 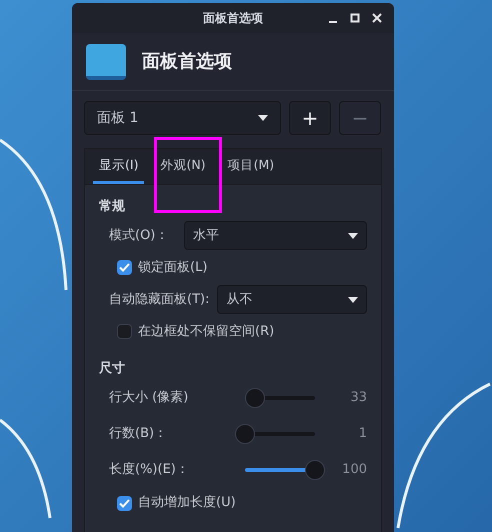 I want to click on slider-value: 1, so click(x=362, y=434).